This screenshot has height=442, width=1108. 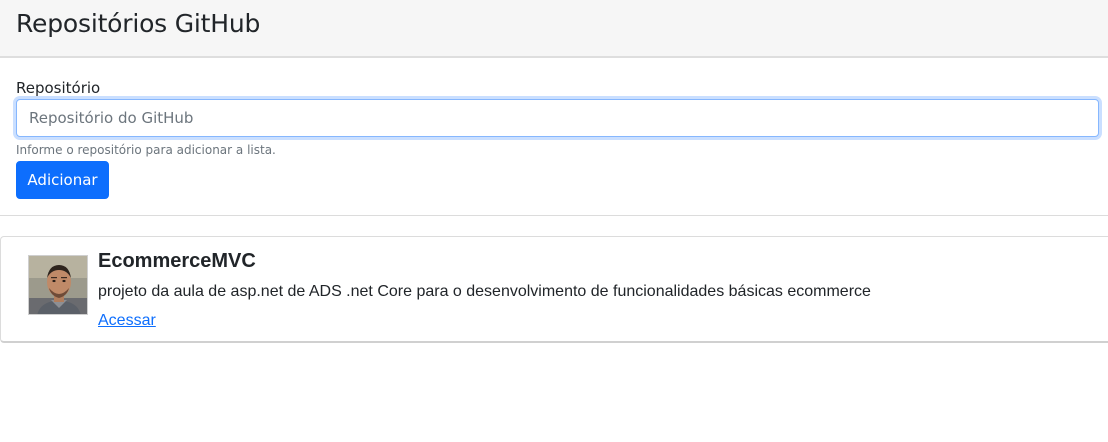 I want to click on user-avatar-photo, so click(x=58, y=285).